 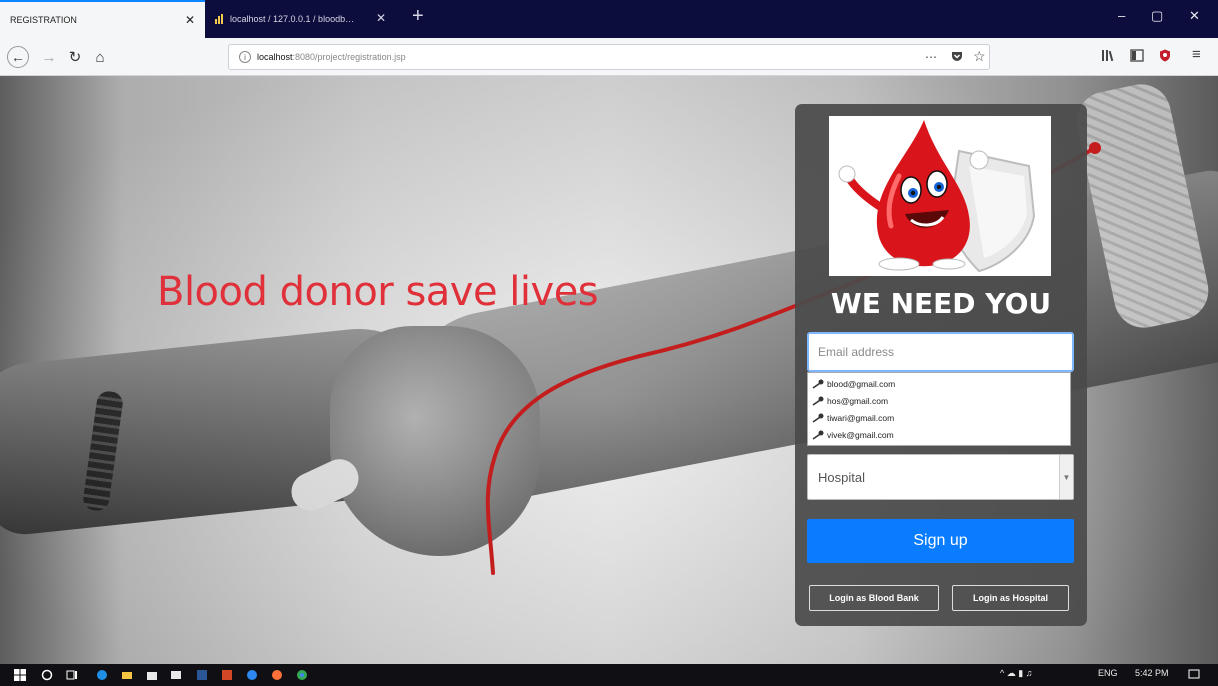 What do you see at coordinates (75, 57) in the screenshot?
I see `reload-icon: ↻` at bounding box center [75, 57].